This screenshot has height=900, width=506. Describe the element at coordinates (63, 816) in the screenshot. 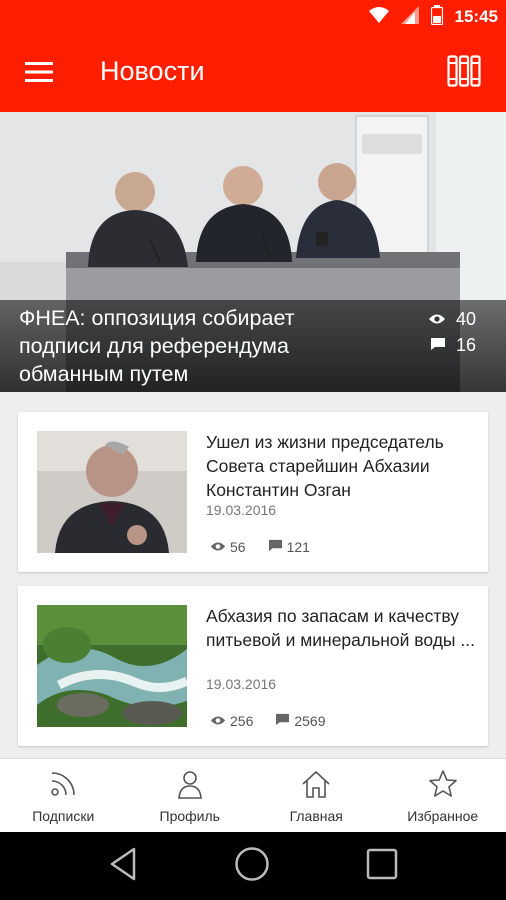

I see `nav-item-label: Подписки` at that location.